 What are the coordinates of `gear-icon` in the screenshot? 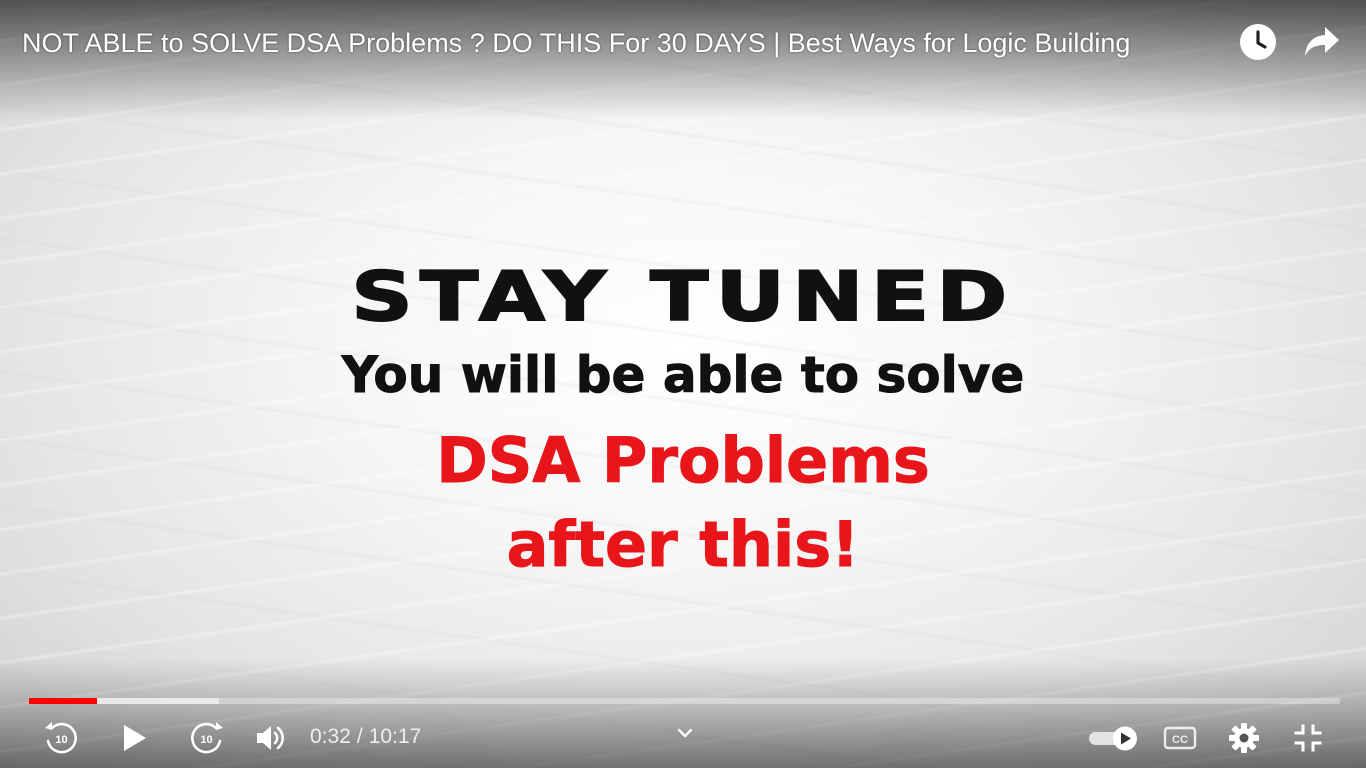 It's located at (1244, 738).